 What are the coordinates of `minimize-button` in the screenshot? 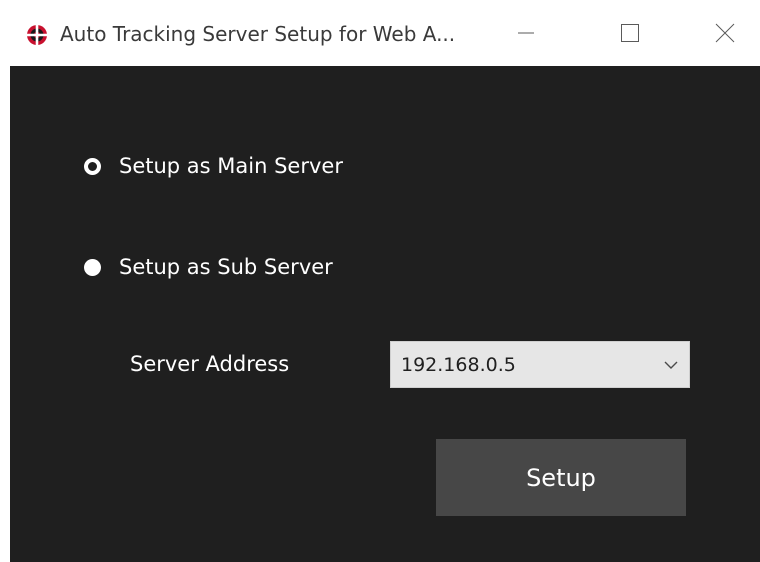 It's located at (526, 33).